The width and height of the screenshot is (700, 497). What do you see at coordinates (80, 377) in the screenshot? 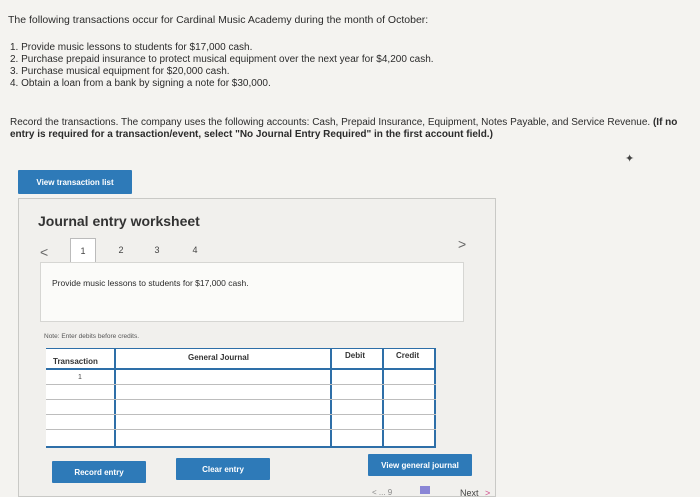
I see `transaction-number: 1` at bounding box center [80, 377].